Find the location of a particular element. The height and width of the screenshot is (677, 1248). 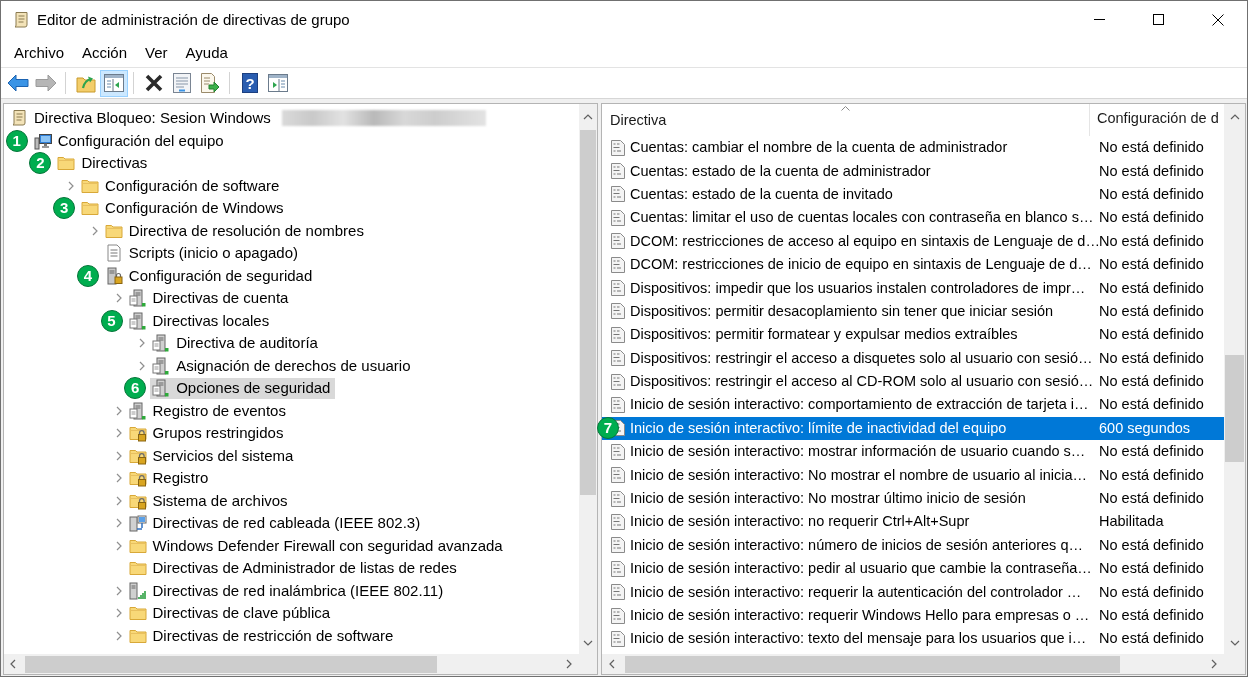

list-row: Inicio de sesión interactivo: requerir la autenticación del controlador … No está definido is located at coordinates (913, 592).